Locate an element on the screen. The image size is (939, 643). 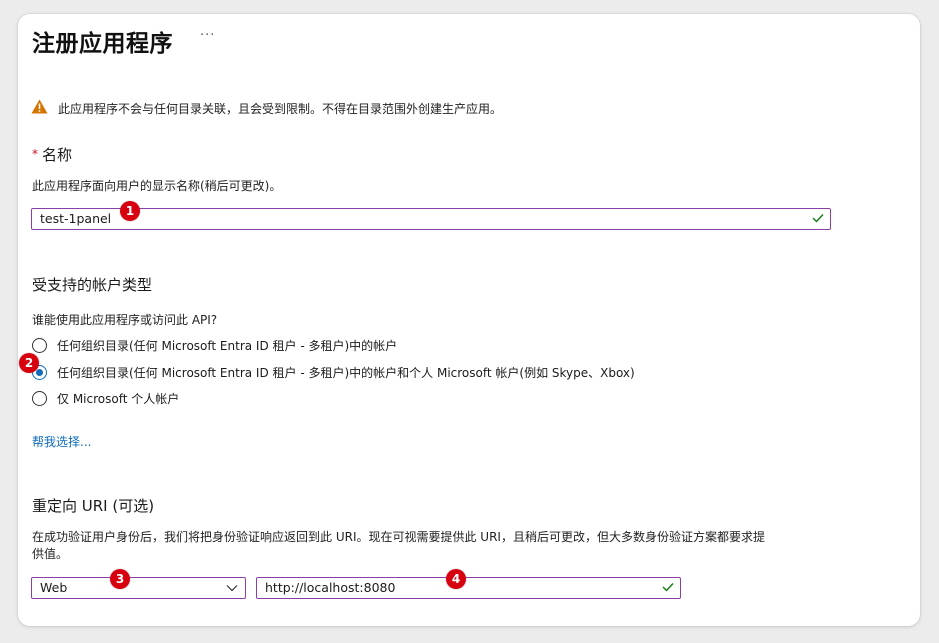
callout-badge-1: 1 is located at coordinates (130, 211).